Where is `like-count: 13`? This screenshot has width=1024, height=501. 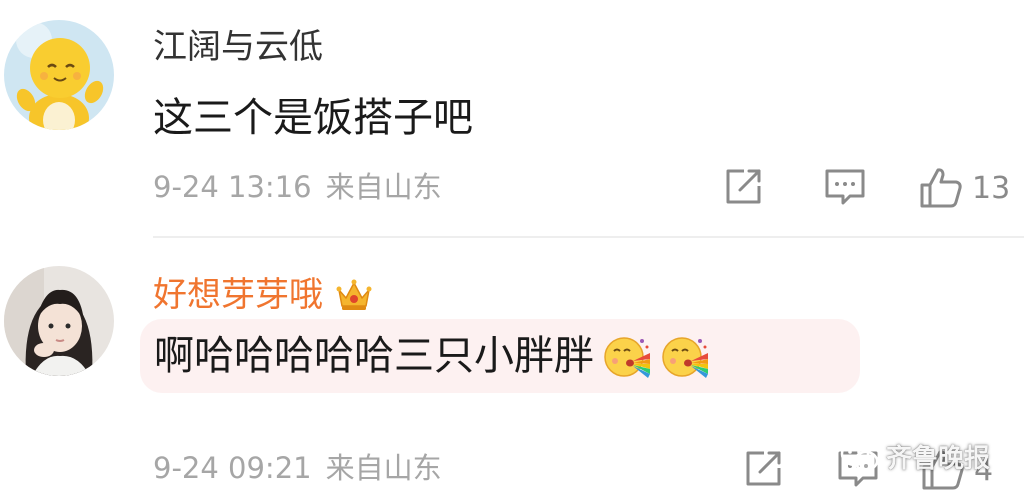 like-count: 13 is located at coordinates (991, 188).